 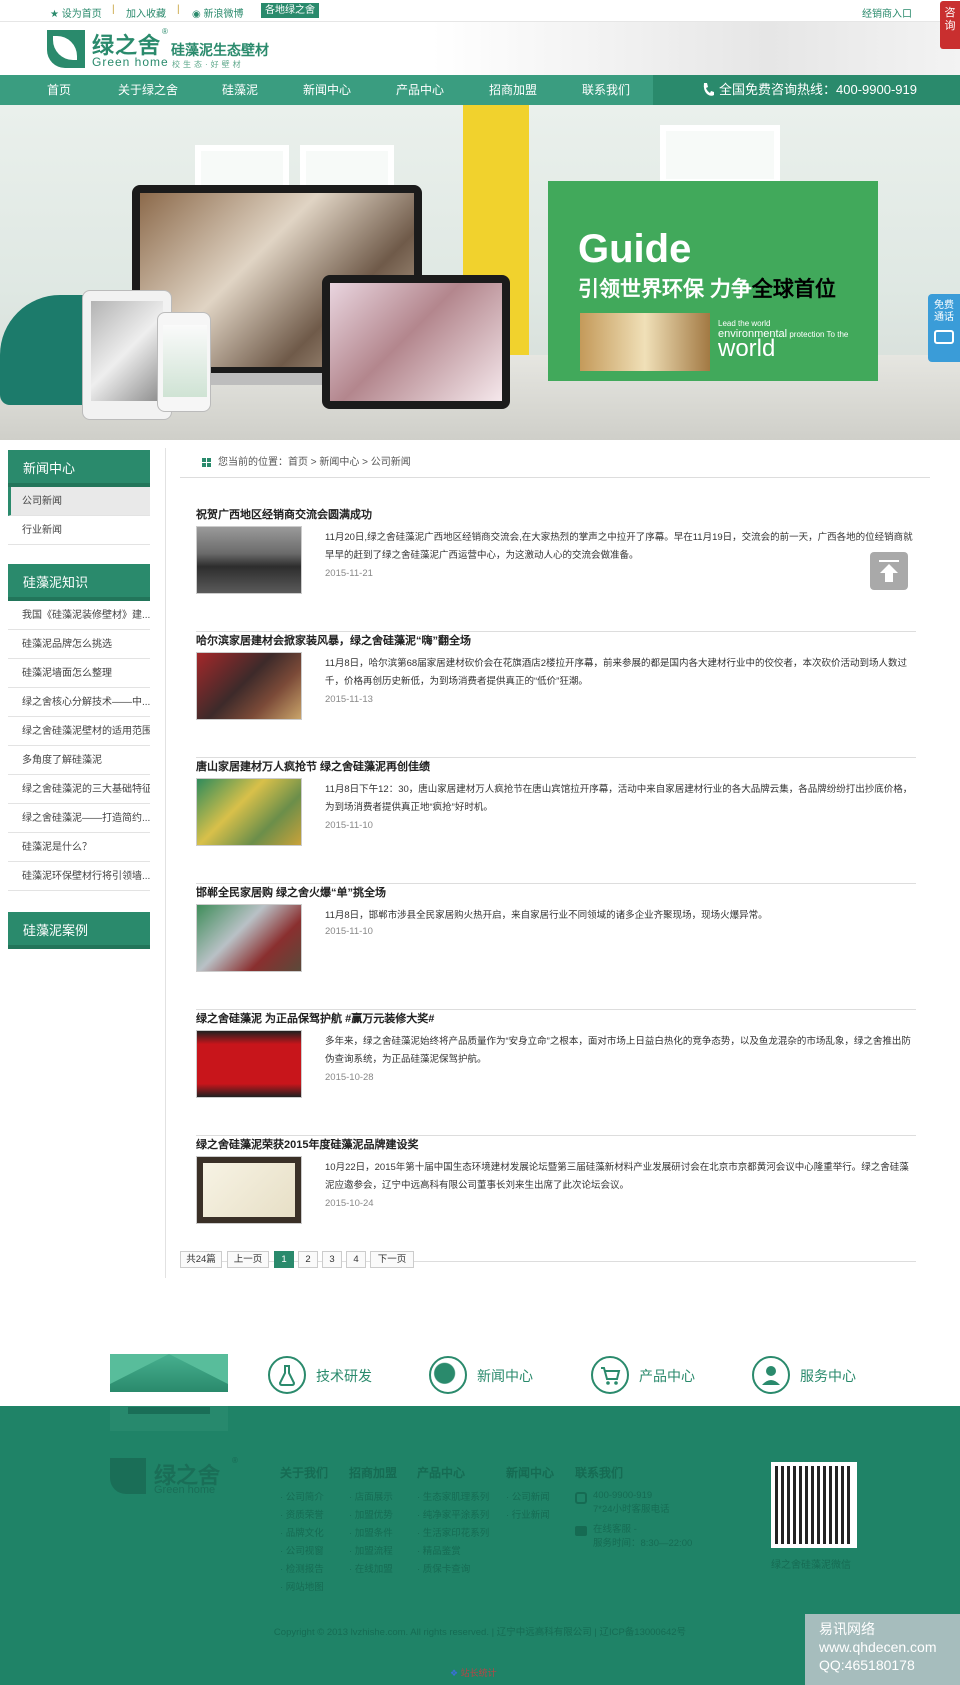 I want to click on free-call-widget: 免费通话, so click(x=944, y=328).